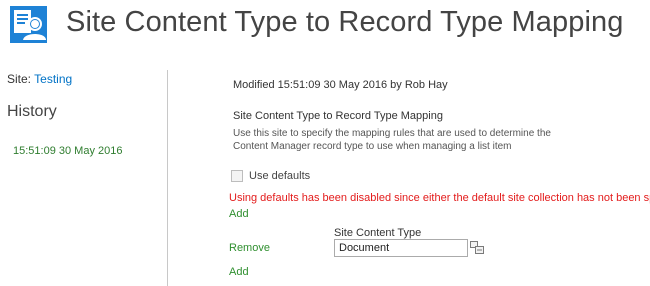  Describe the element at coordinates (32, 111) in the screenshot. I see `history-heading: History` at that location.